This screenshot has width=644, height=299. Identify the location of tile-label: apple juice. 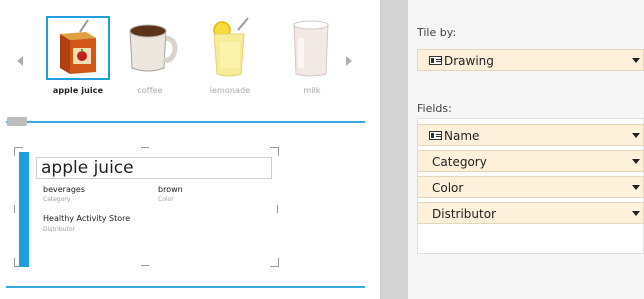
(78, 90).